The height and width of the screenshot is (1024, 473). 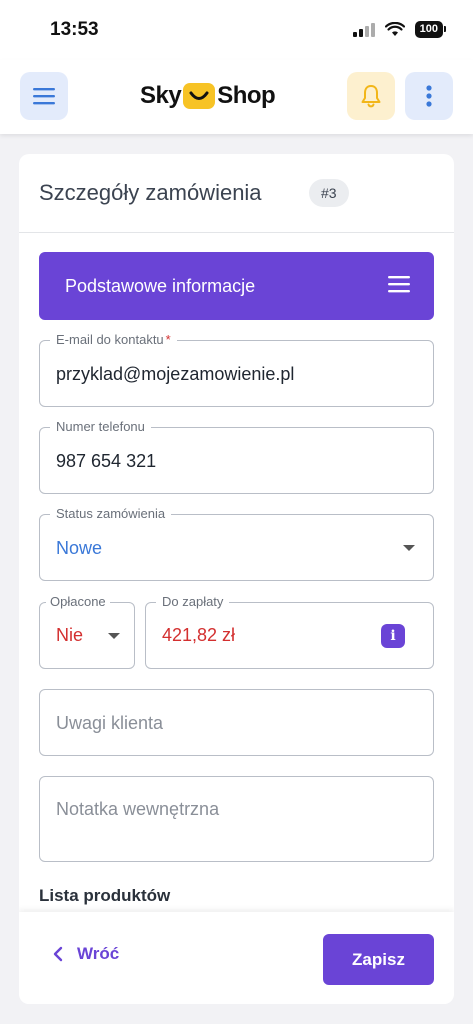 What do you see at coordinates (175, 374) in the screenshot?
I see `email-value: przyklad@mojezamowienie.pl` at bounding box center [175, 374].